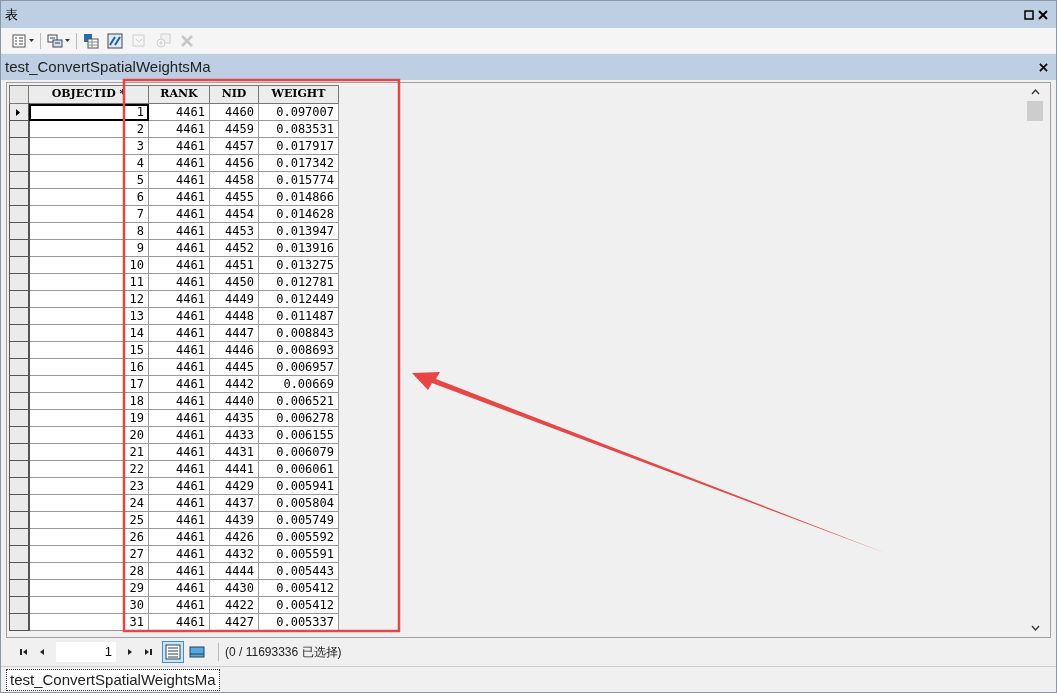 The width and height of the screenshot is (1057, 693). I want to click on scroll-thumb, so click(1035, 111).